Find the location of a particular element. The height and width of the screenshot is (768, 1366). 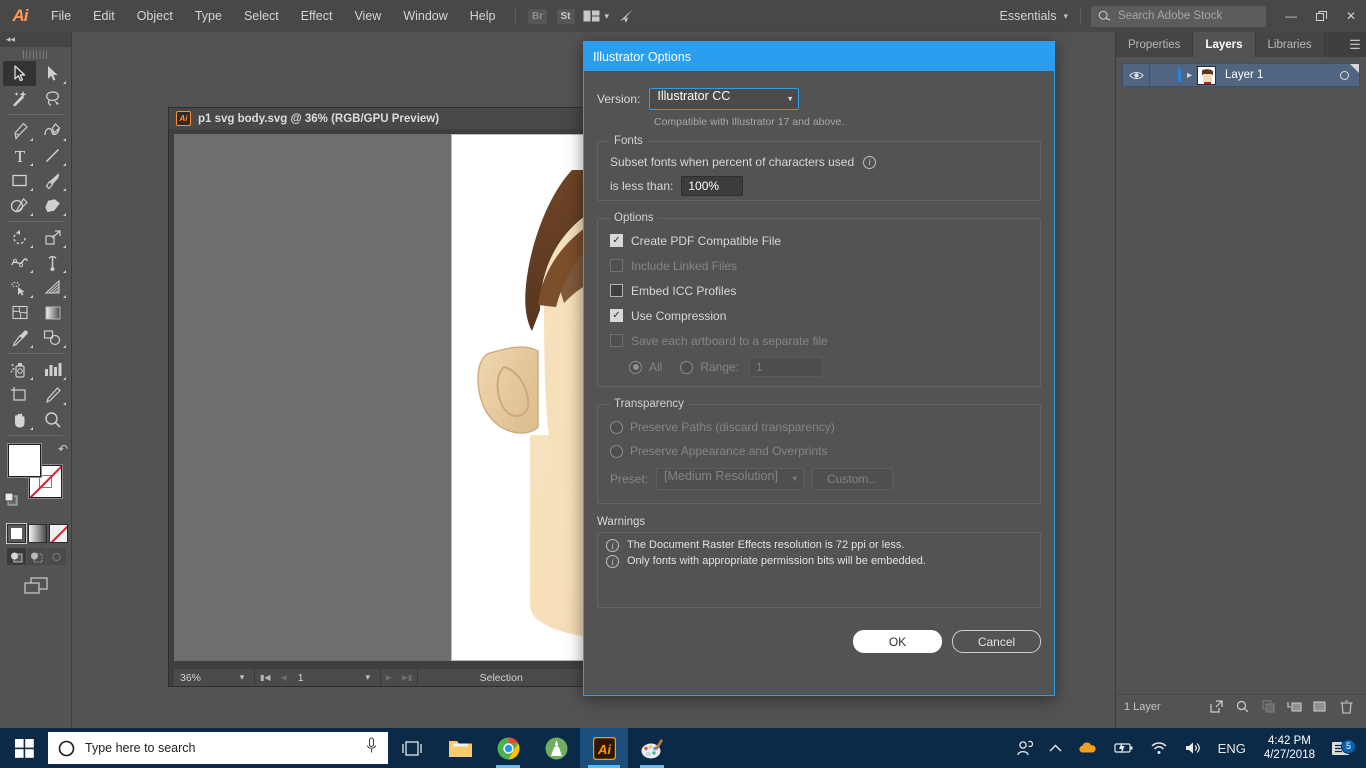

embed-icc-profiles-checkbox: Embed ICC Profiles is located at coordinates (819, 290).